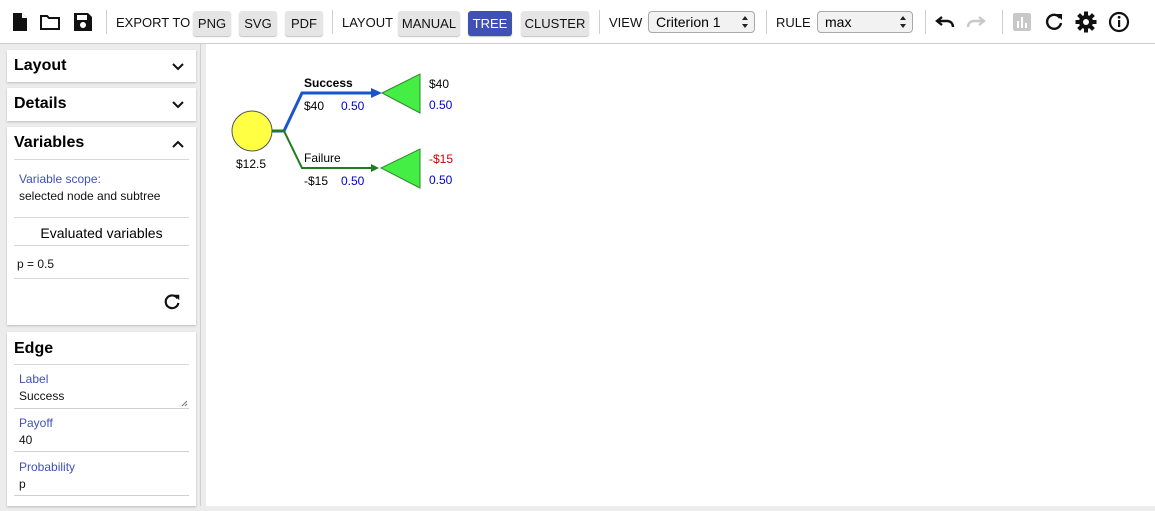  Describe the element at coordinates (101, 104) in the screenshot. I see `details-panel: Details` at that location.